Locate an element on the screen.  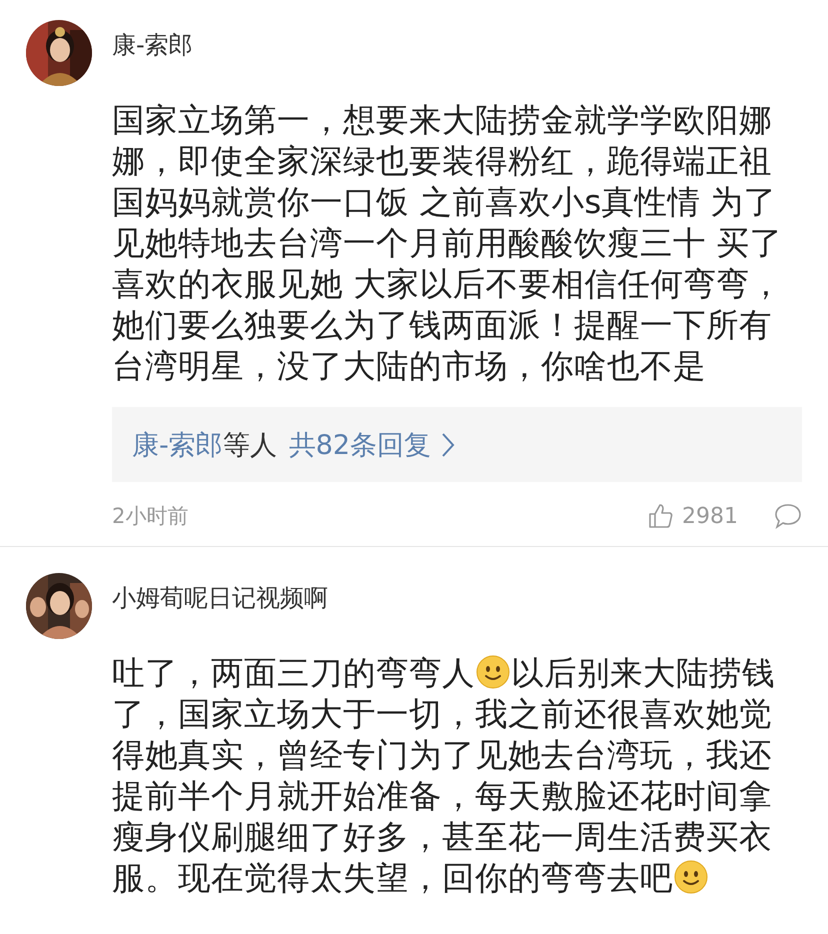
thumbs-up-icon is located at coordinates (661, 516).